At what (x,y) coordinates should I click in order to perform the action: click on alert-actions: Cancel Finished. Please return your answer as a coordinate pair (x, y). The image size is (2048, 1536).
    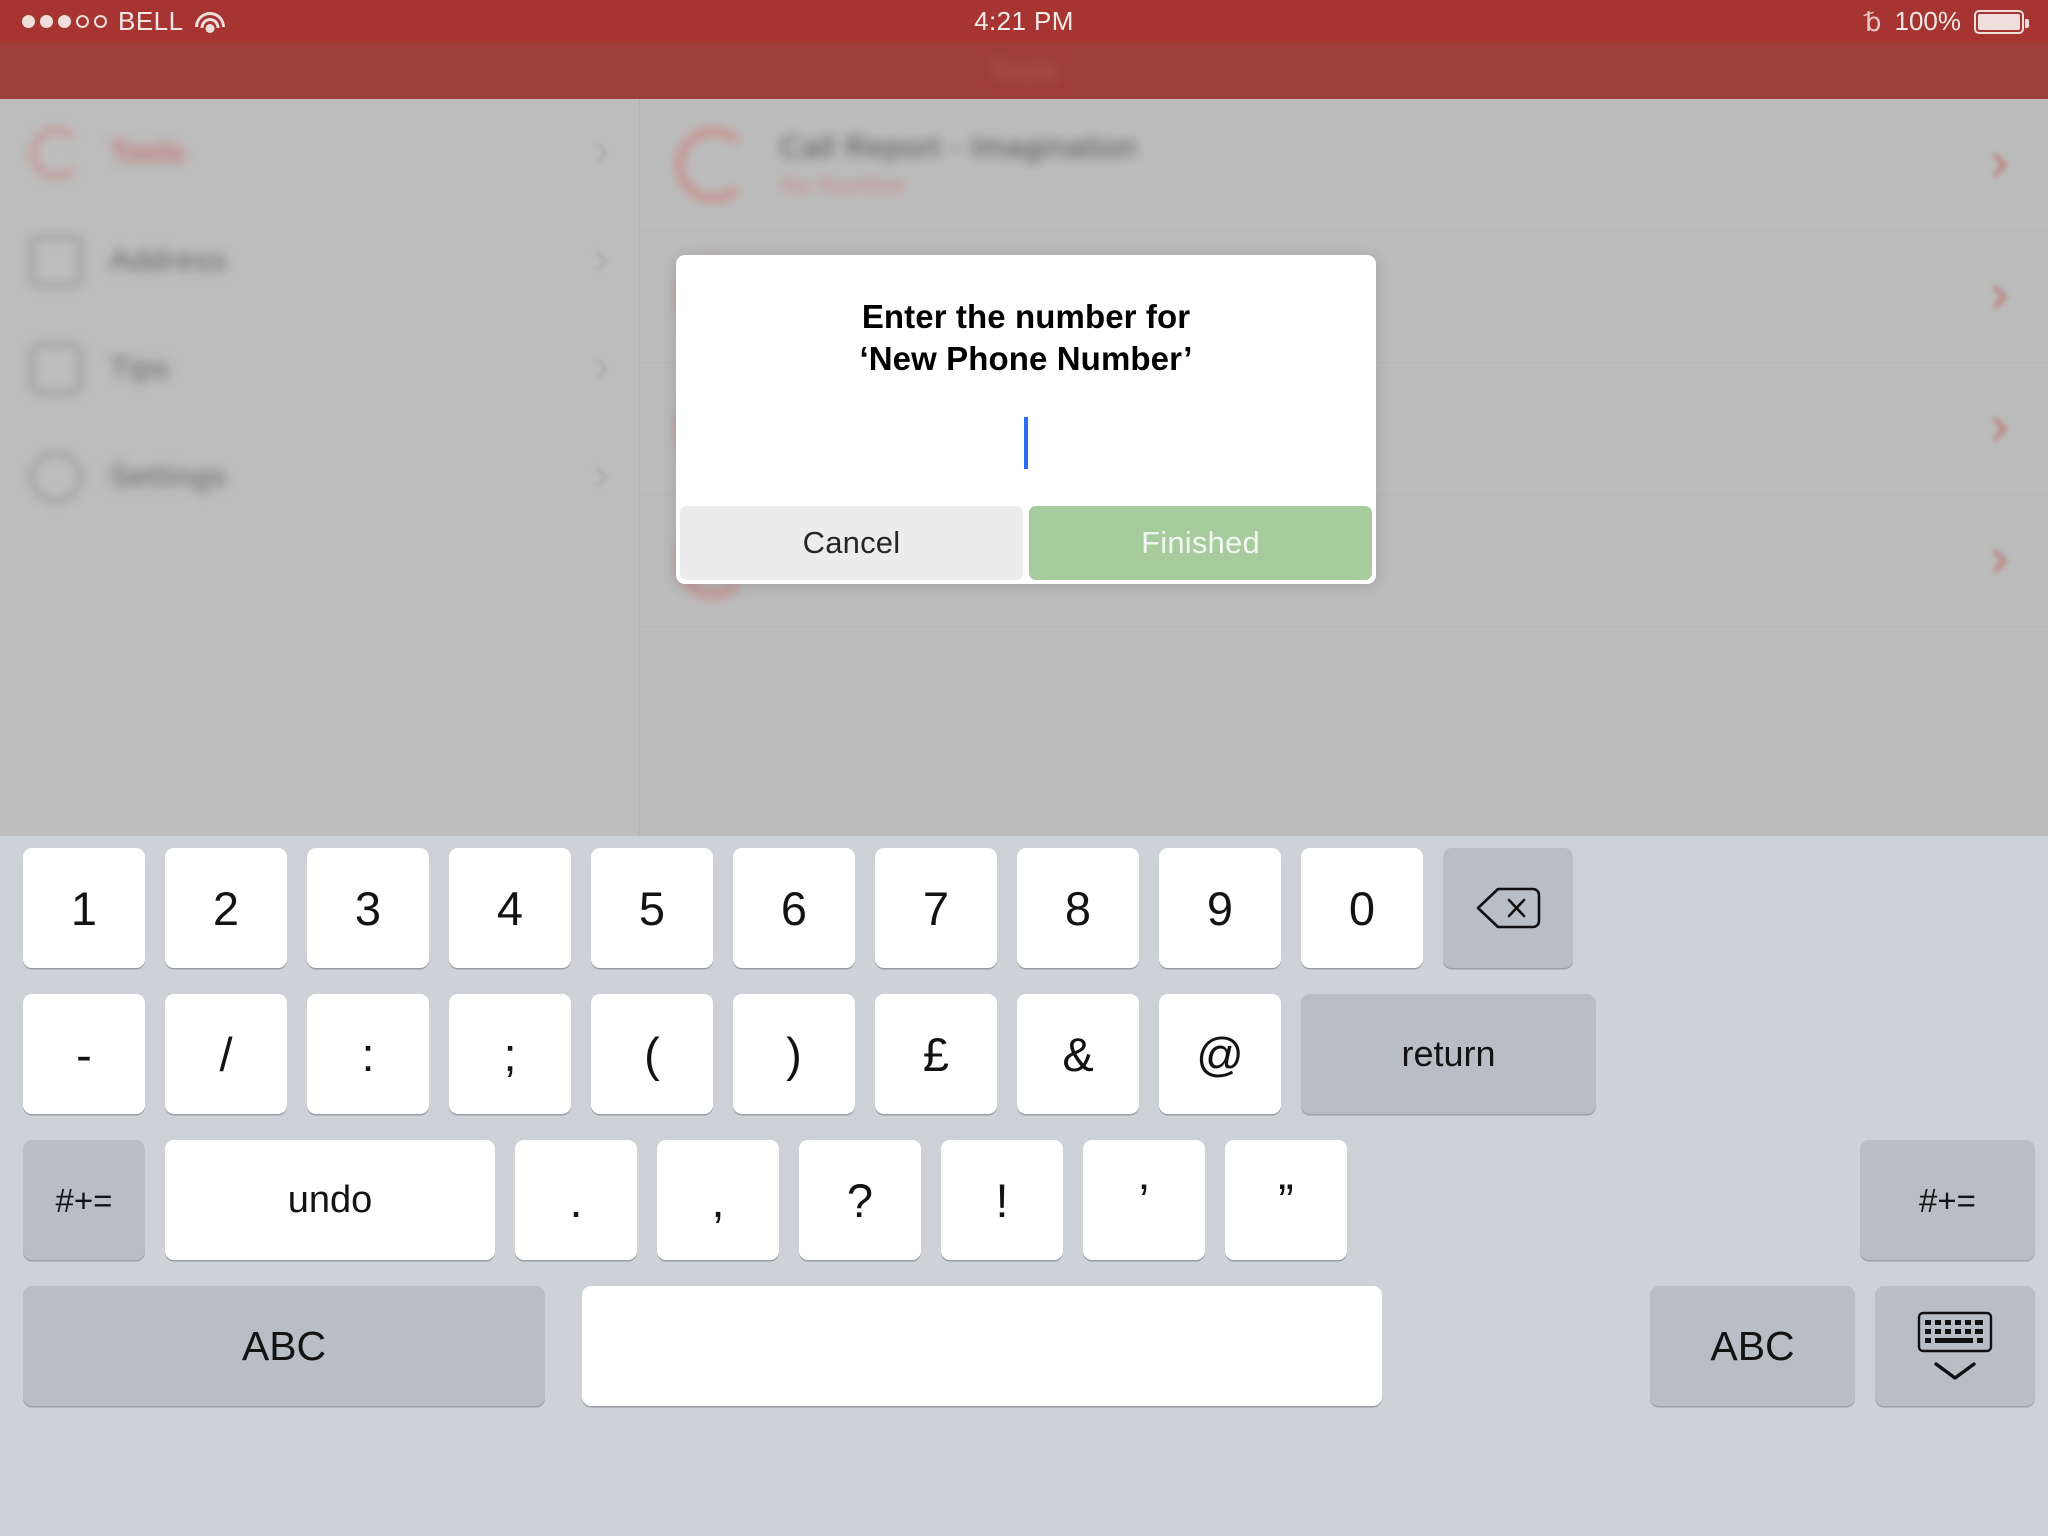
    Looking at the image, I should click on (1026, 545).